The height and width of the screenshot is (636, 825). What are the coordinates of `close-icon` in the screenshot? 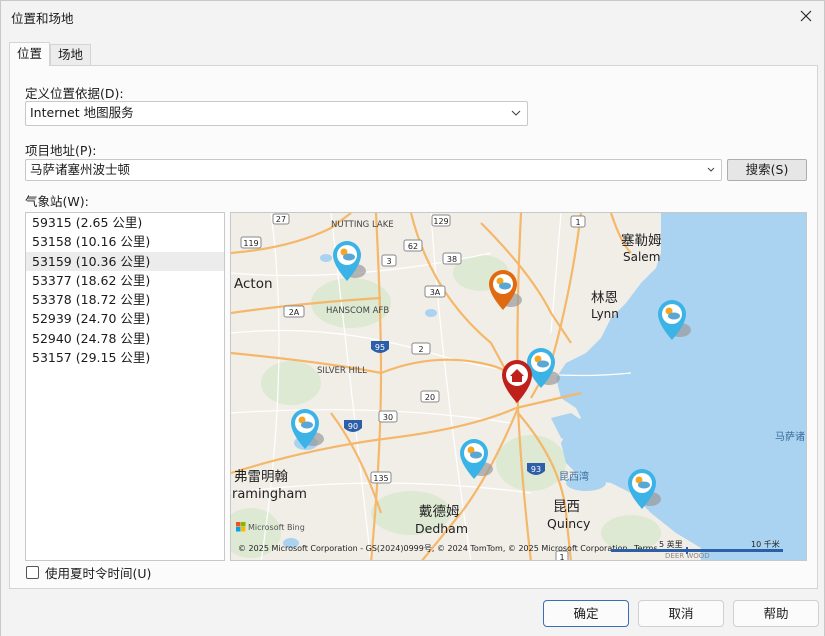 It's located at (806, 16).